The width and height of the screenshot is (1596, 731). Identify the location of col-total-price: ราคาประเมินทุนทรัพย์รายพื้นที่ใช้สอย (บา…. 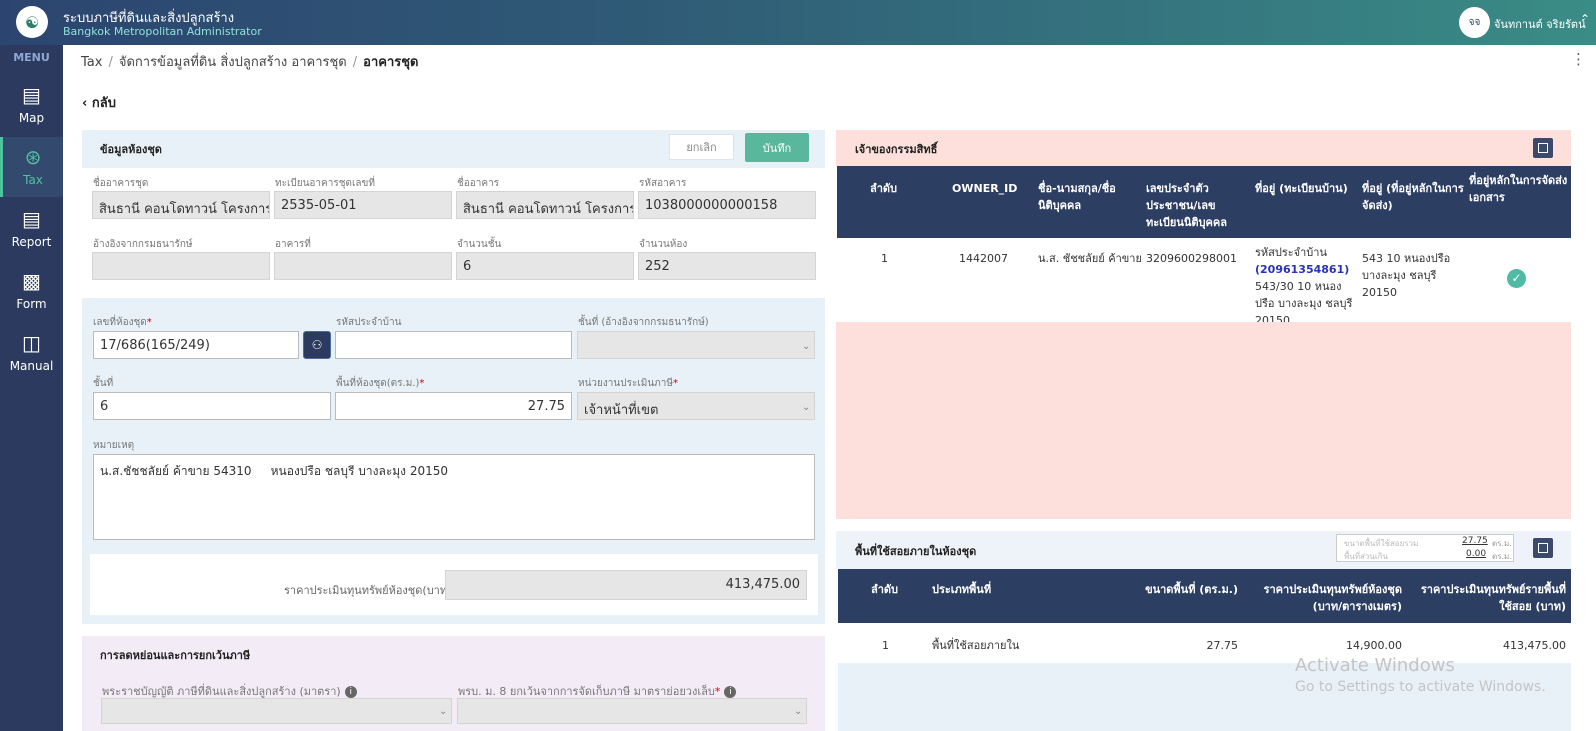
(1493, 598).